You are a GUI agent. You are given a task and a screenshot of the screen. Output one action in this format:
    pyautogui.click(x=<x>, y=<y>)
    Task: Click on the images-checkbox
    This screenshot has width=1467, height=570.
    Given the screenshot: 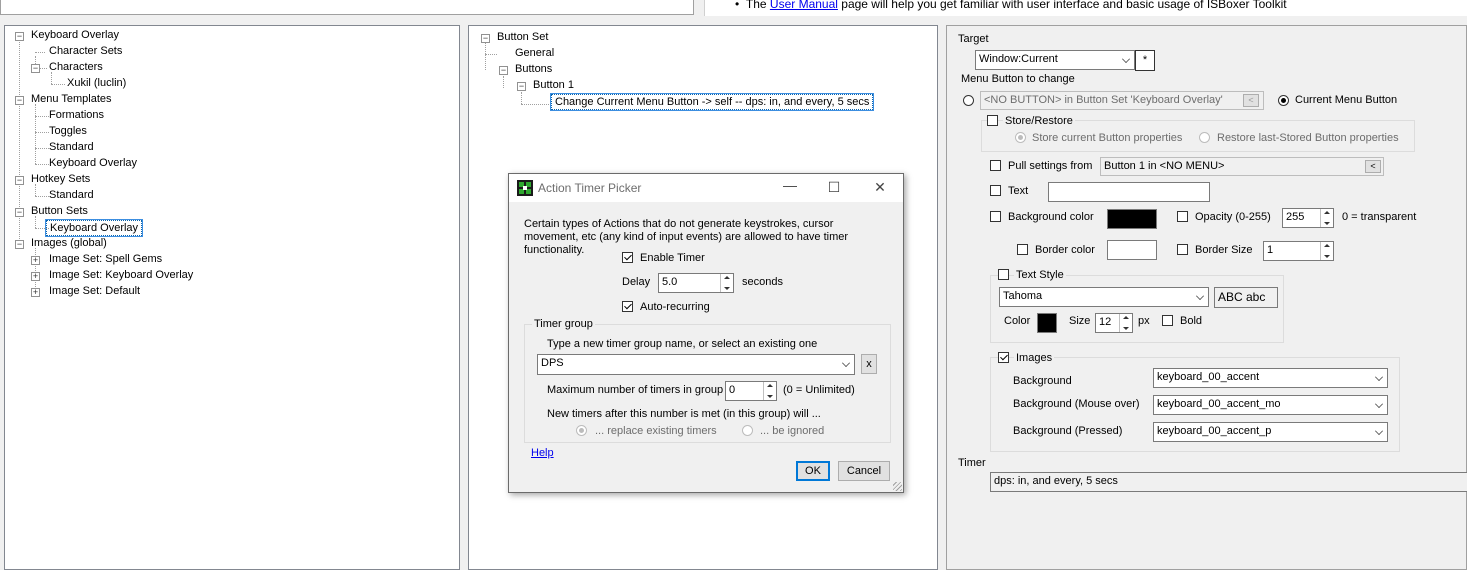 What is the action you would take?
    pyautogui.click(x=1003, y=357)
    